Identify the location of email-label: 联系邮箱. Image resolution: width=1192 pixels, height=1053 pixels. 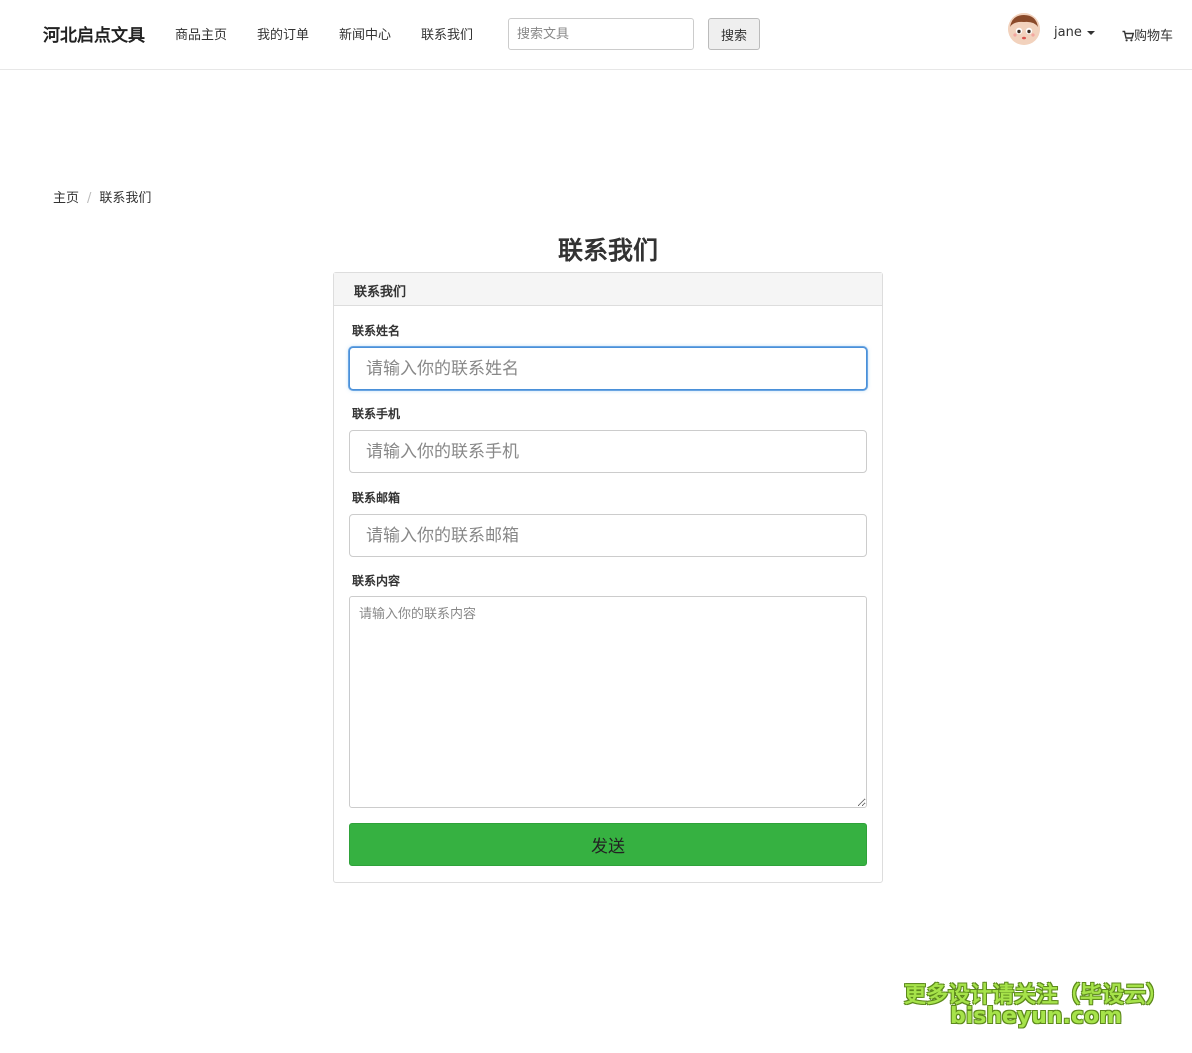
(376, 498).